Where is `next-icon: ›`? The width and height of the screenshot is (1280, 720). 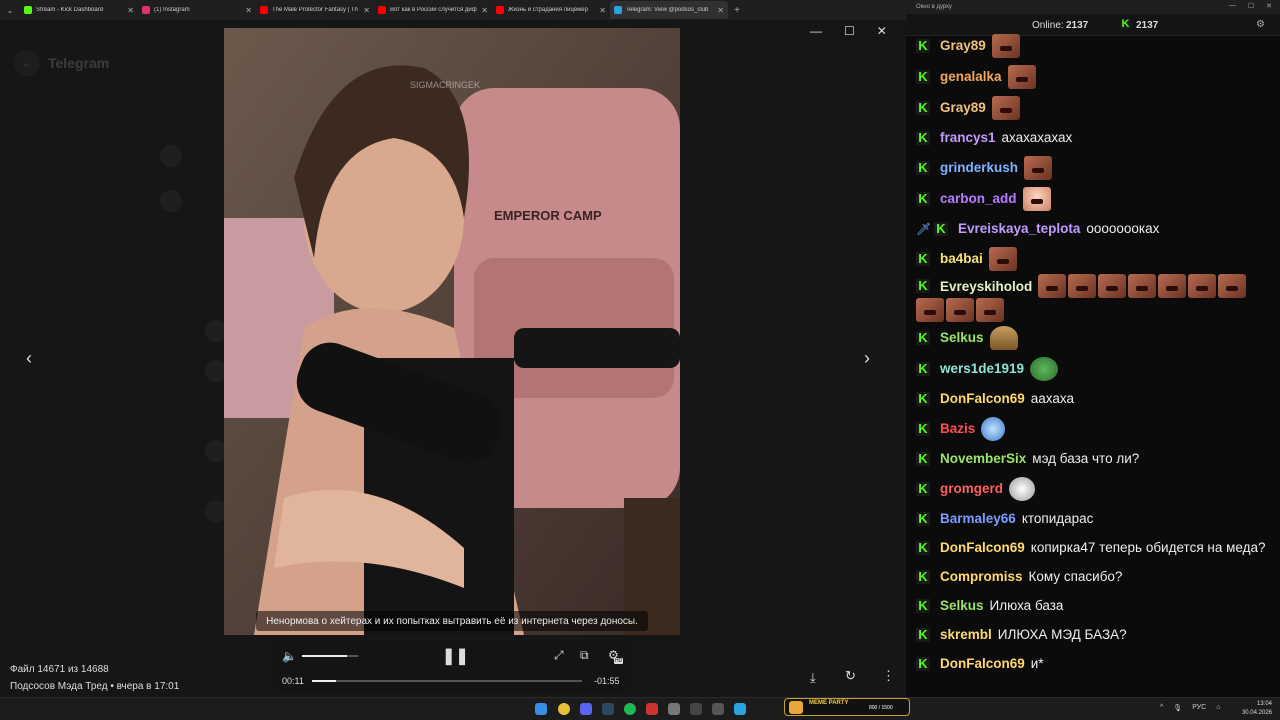
next-icon: › is located at coordinates (867, 358).